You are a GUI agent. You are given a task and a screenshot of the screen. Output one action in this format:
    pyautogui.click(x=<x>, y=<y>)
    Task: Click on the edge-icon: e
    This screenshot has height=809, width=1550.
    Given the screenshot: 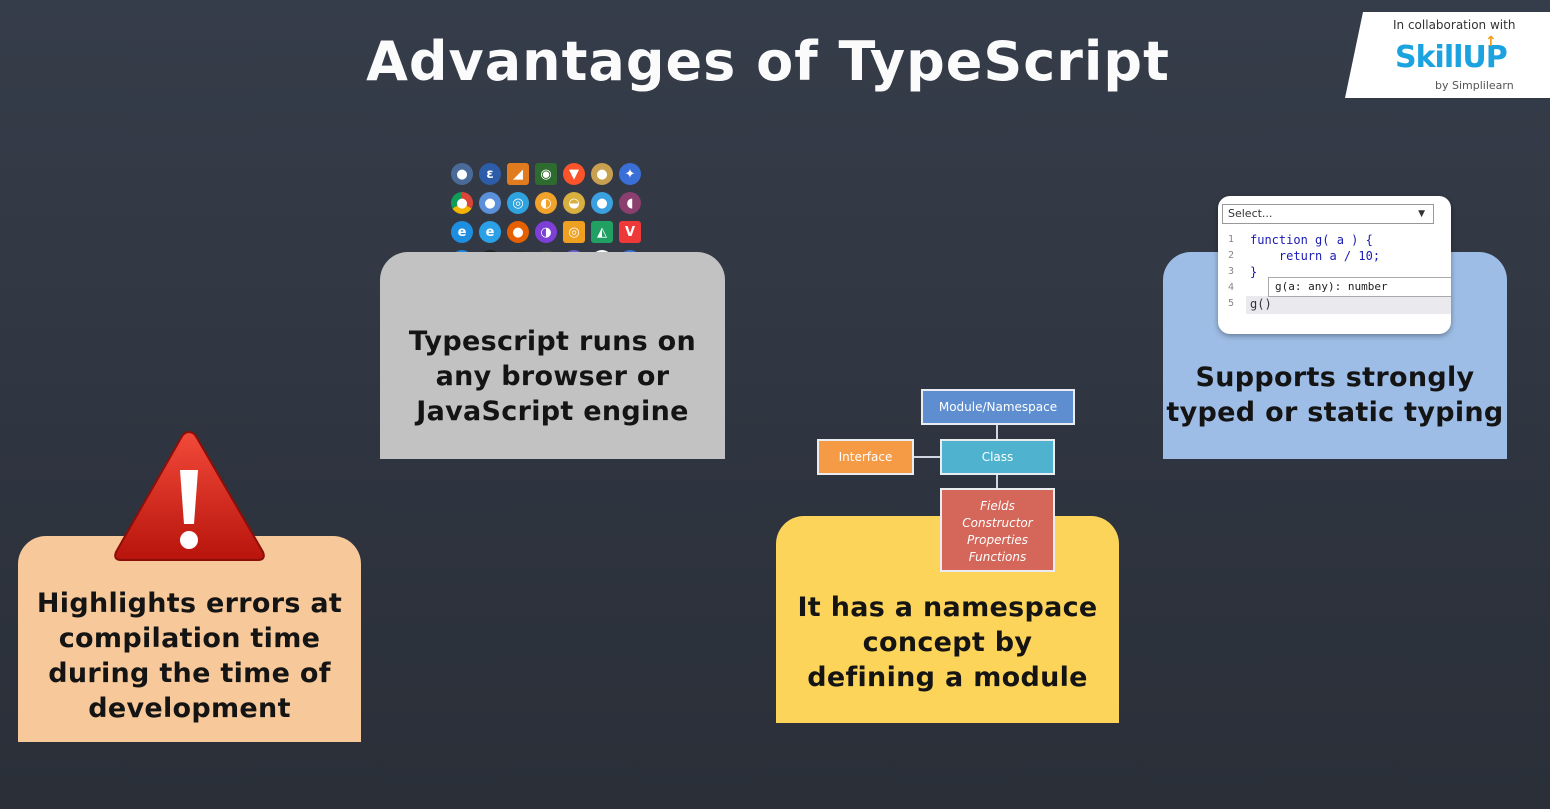 What is the action you would take?
    pyautogui.click(x=462, y=232)
    